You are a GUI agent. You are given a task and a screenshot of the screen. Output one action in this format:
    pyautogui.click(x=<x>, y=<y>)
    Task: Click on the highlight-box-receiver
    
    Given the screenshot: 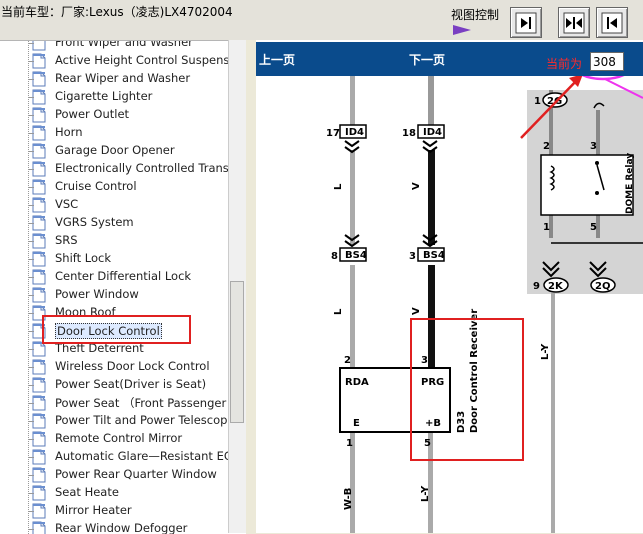 What is the action you would take?
    pyautogui.click(x=467, y=389)
    